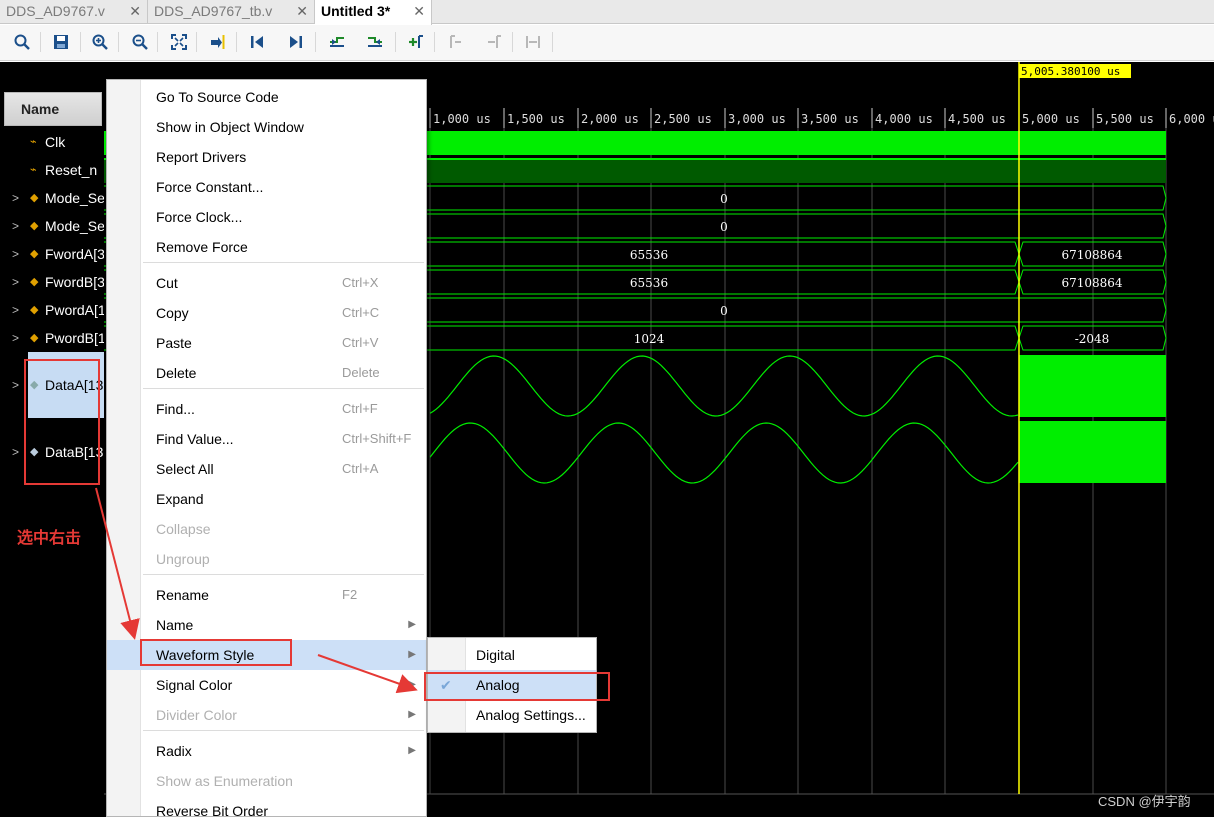  I want to click on menu-item-digital: Digital, so click(512, 655).